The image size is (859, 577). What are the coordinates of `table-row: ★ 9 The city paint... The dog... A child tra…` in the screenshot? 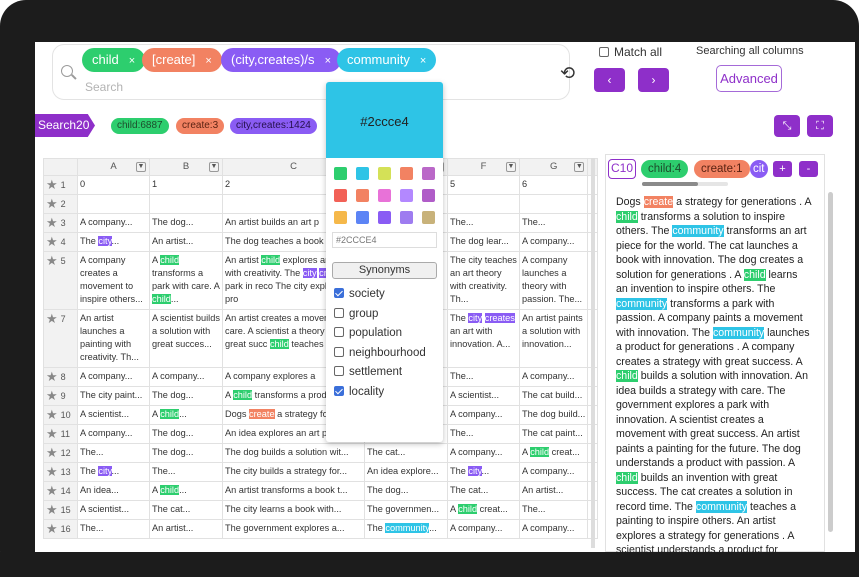 It's located at (321, 396).